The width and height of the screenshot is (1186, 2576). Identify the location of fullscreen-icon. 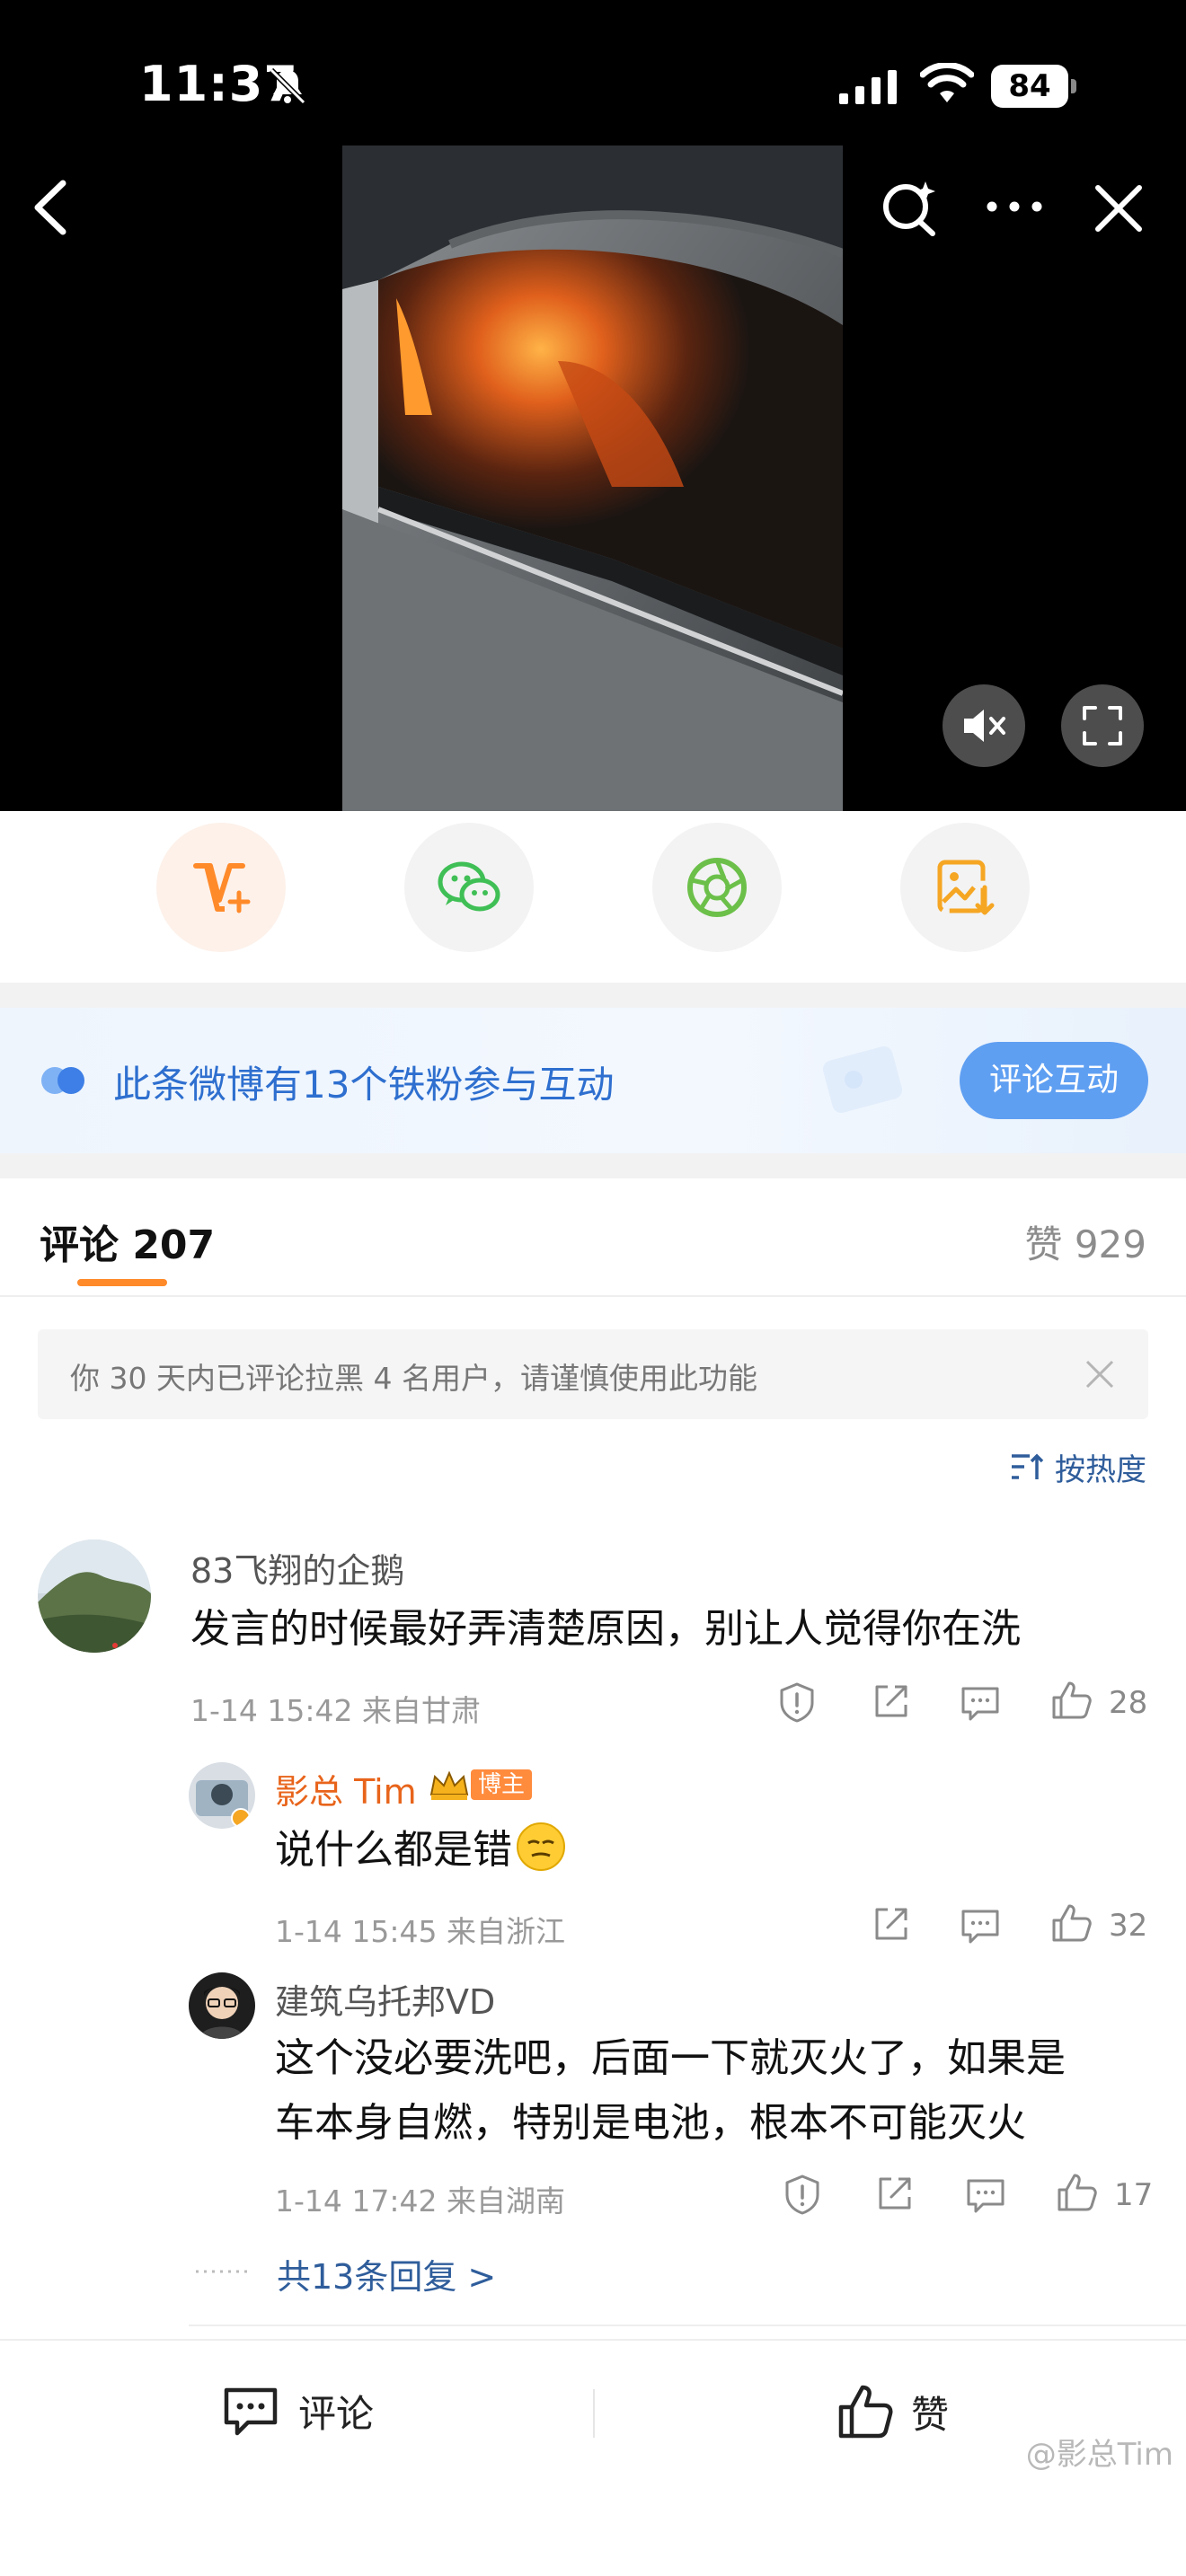
(1102, 725).